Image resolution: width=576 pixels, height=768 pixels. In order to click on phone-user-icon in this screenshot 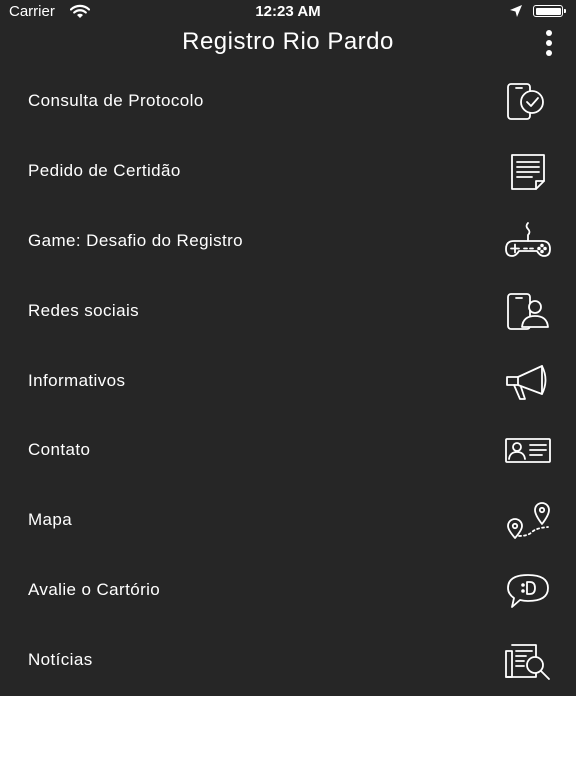, I will do `click(528, 312)`.